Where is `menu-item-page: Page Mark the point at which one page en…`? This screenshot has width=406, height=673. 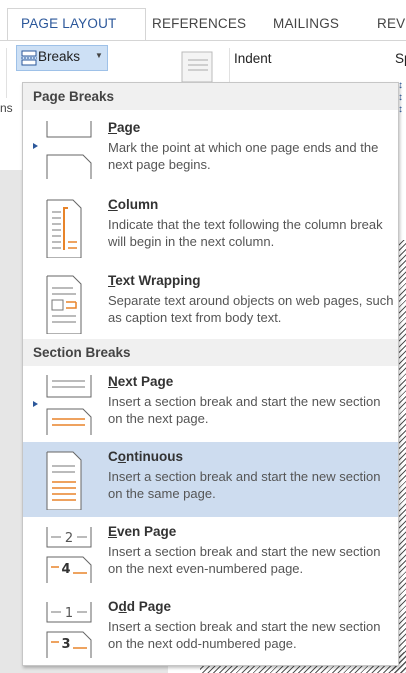
menu-item-page: Page Mark the point at which one page en… is located at coordinates (210, 150).